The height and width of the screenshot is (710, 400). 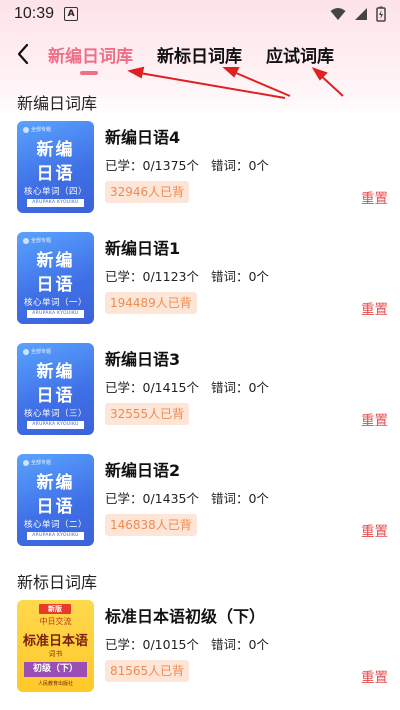 I want to click on learners-badge: 194489人已背, so click(x=151, y=303).